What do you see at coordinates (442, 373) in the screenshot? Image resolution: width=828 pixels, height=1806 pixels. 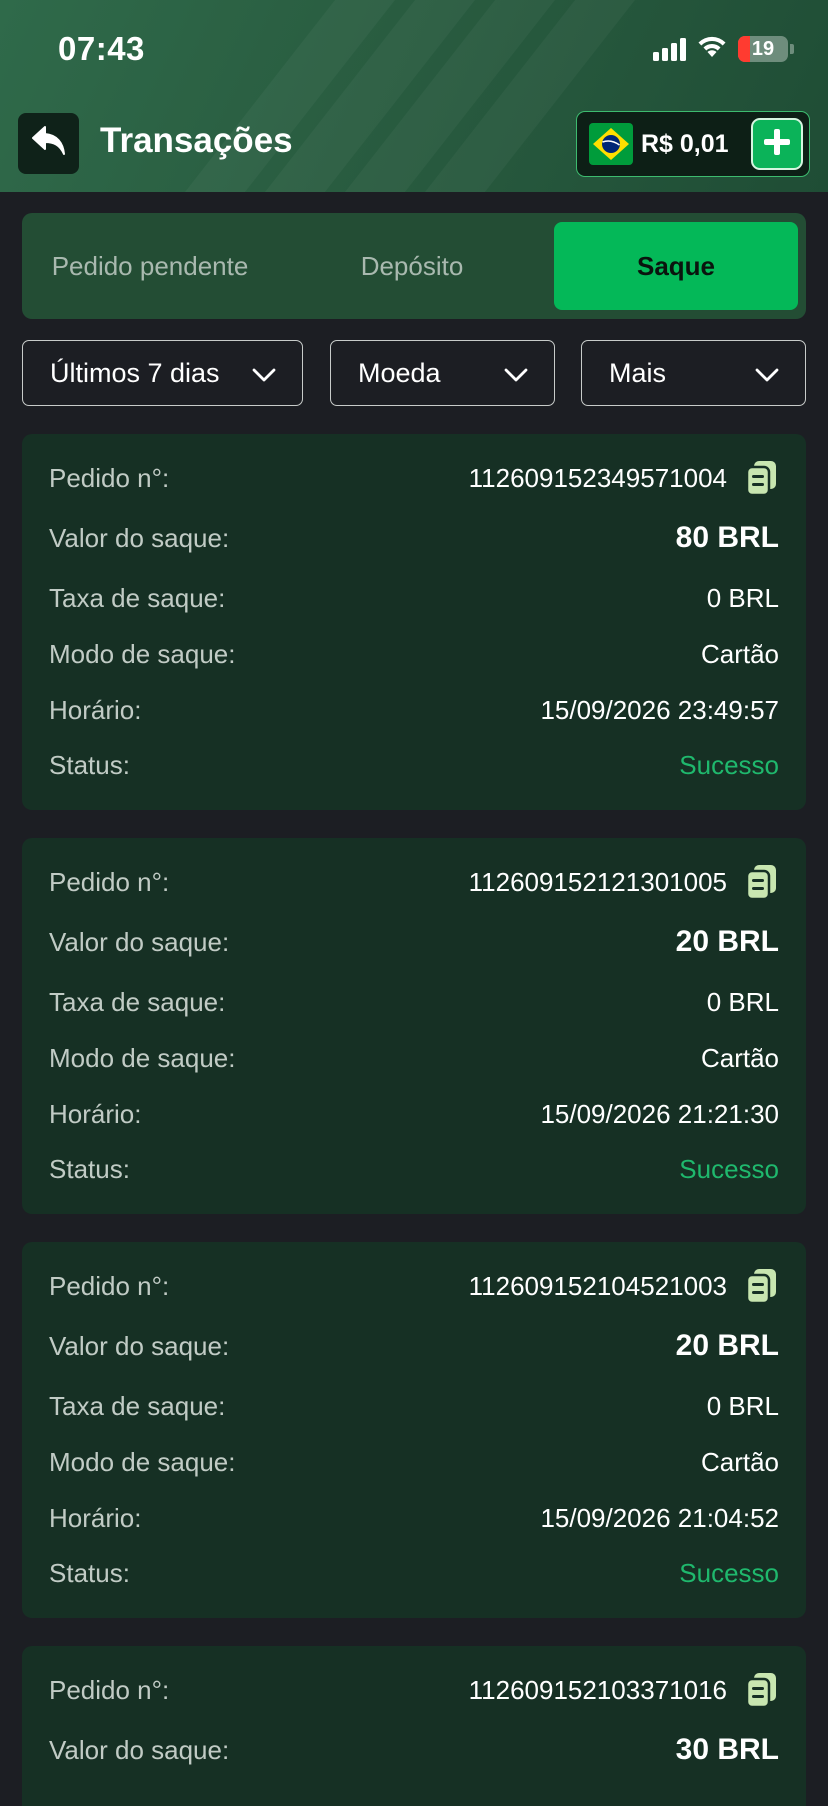 I see `filter-currency: Moeda` at bounding box center [442, 373].